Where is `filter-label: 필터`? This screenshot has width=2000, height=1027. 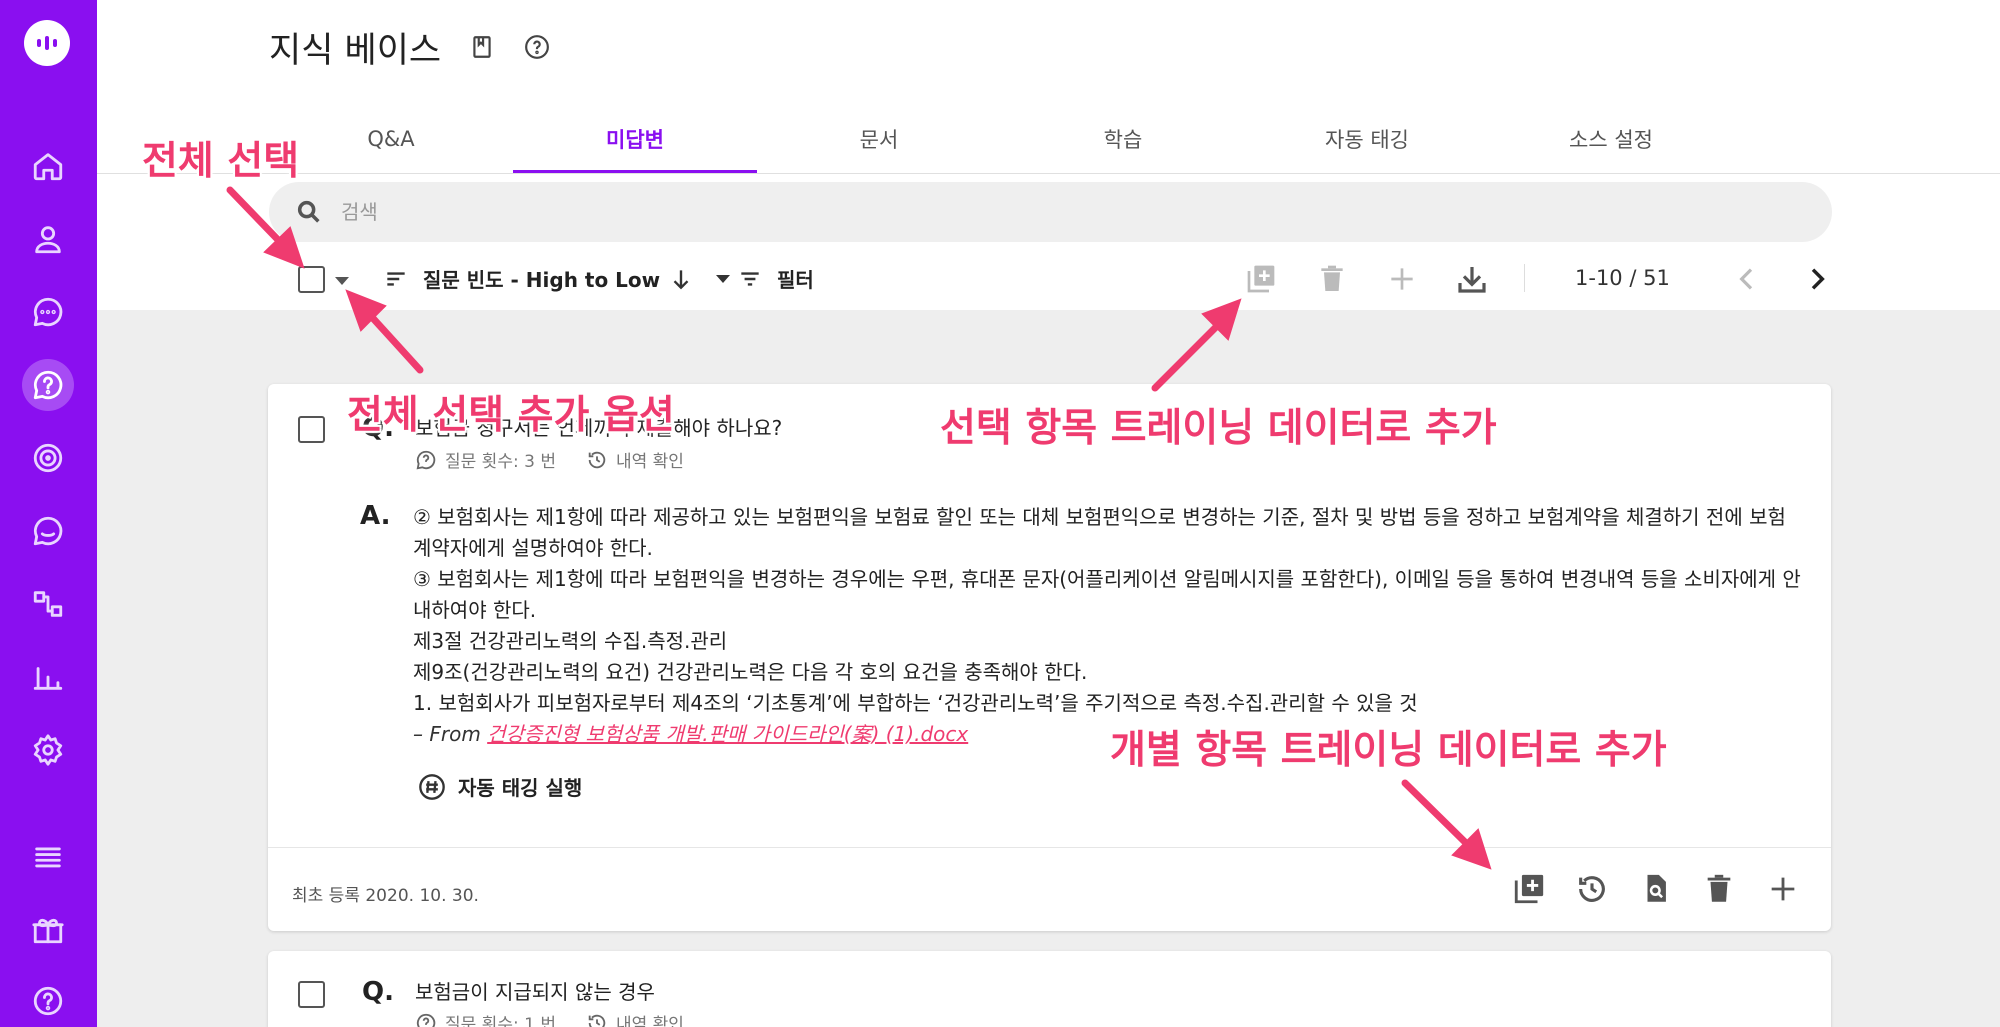
filter-label: 필터 is located at coordinates (795, 280).